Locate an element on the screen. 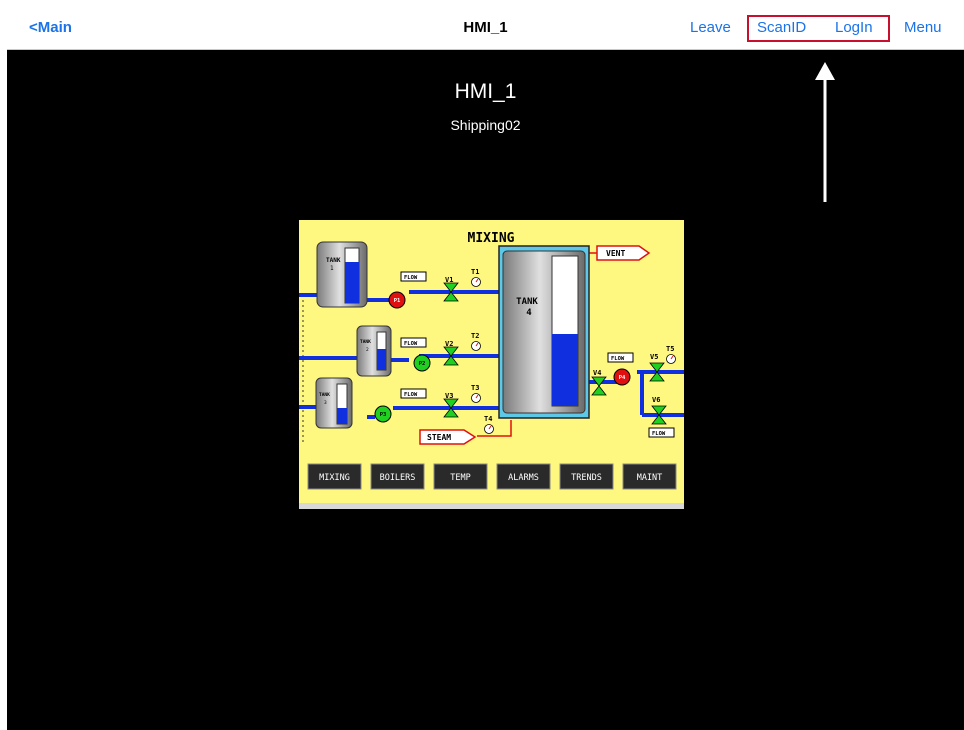 The height and width of the screenshot is (730, 964). hmi-button-alarms: ALARMS is located at coordinates (523, 476).